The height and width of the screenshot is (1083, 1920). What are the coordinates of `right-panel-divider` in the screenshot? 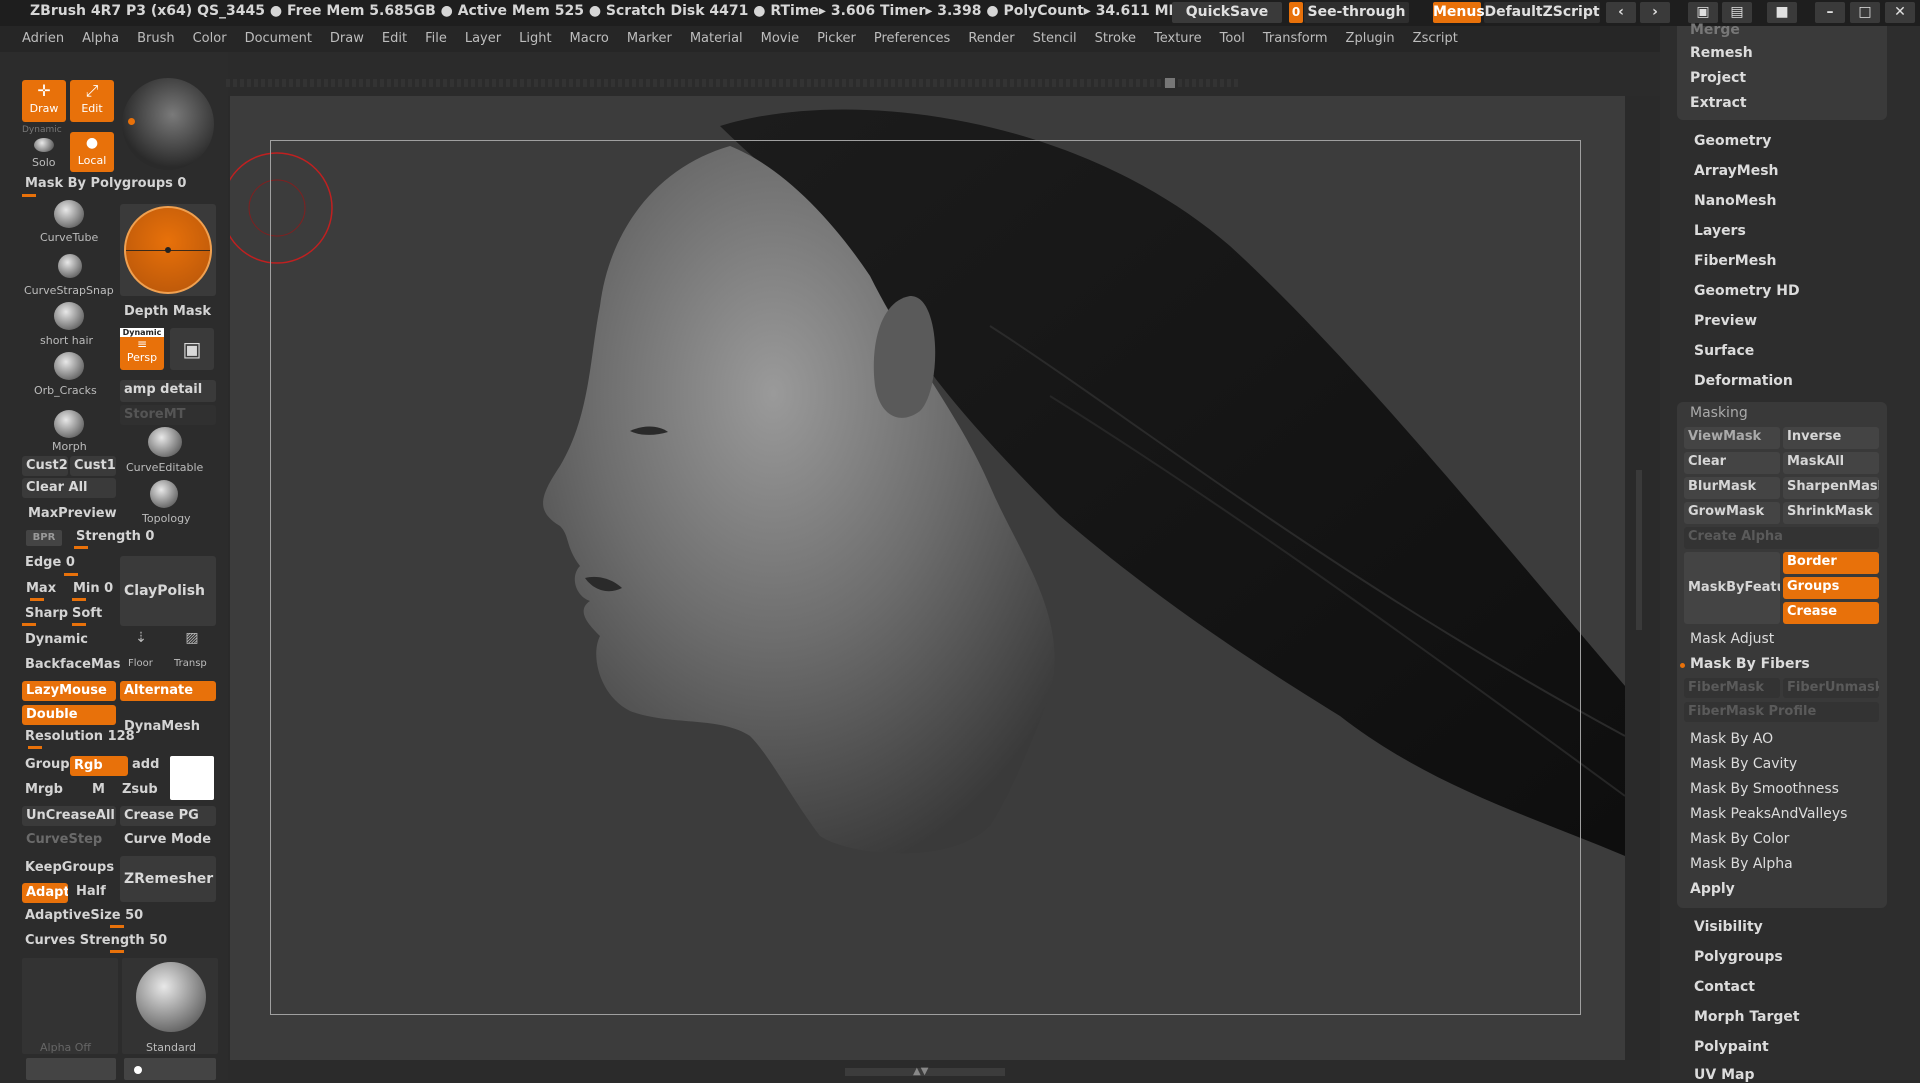 It's located at (1639, 550).